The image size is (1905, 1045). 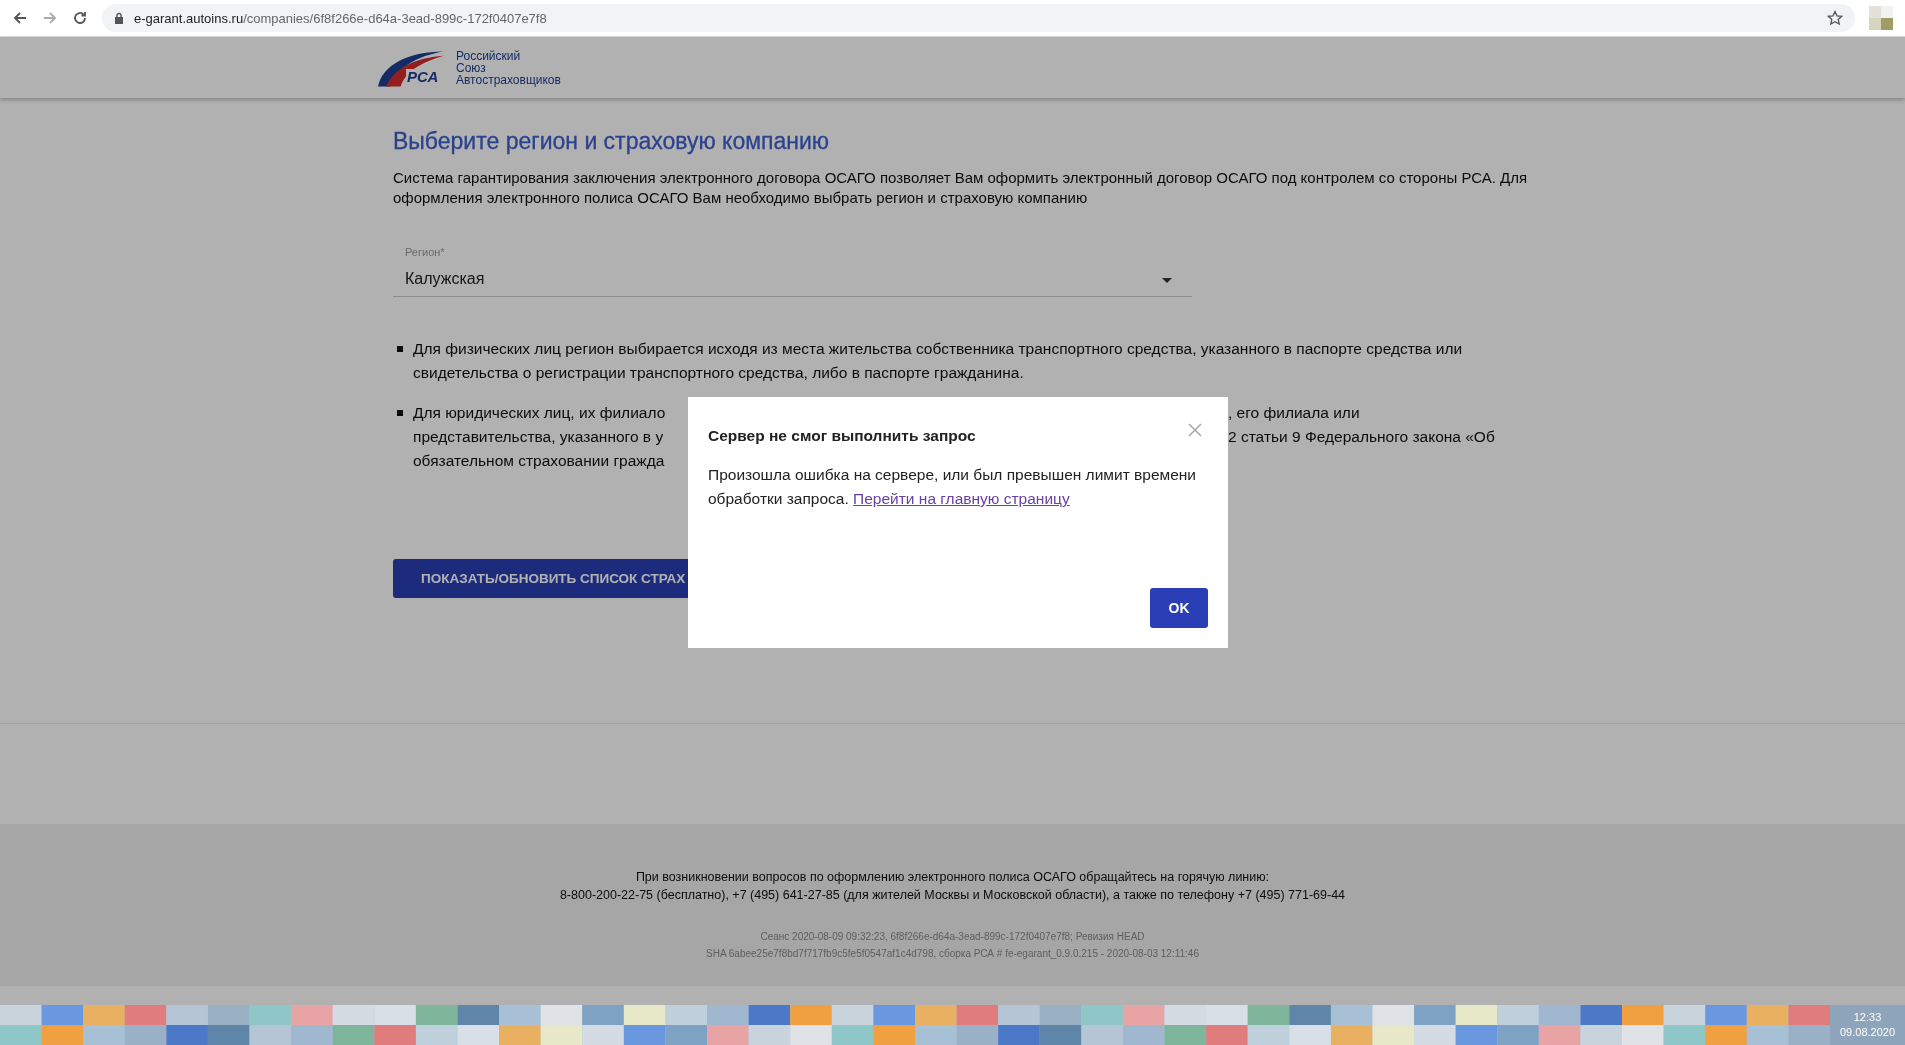 I want to click on logo-text: Российский Союз Автостраховщиков, so click(x=508, y=67).